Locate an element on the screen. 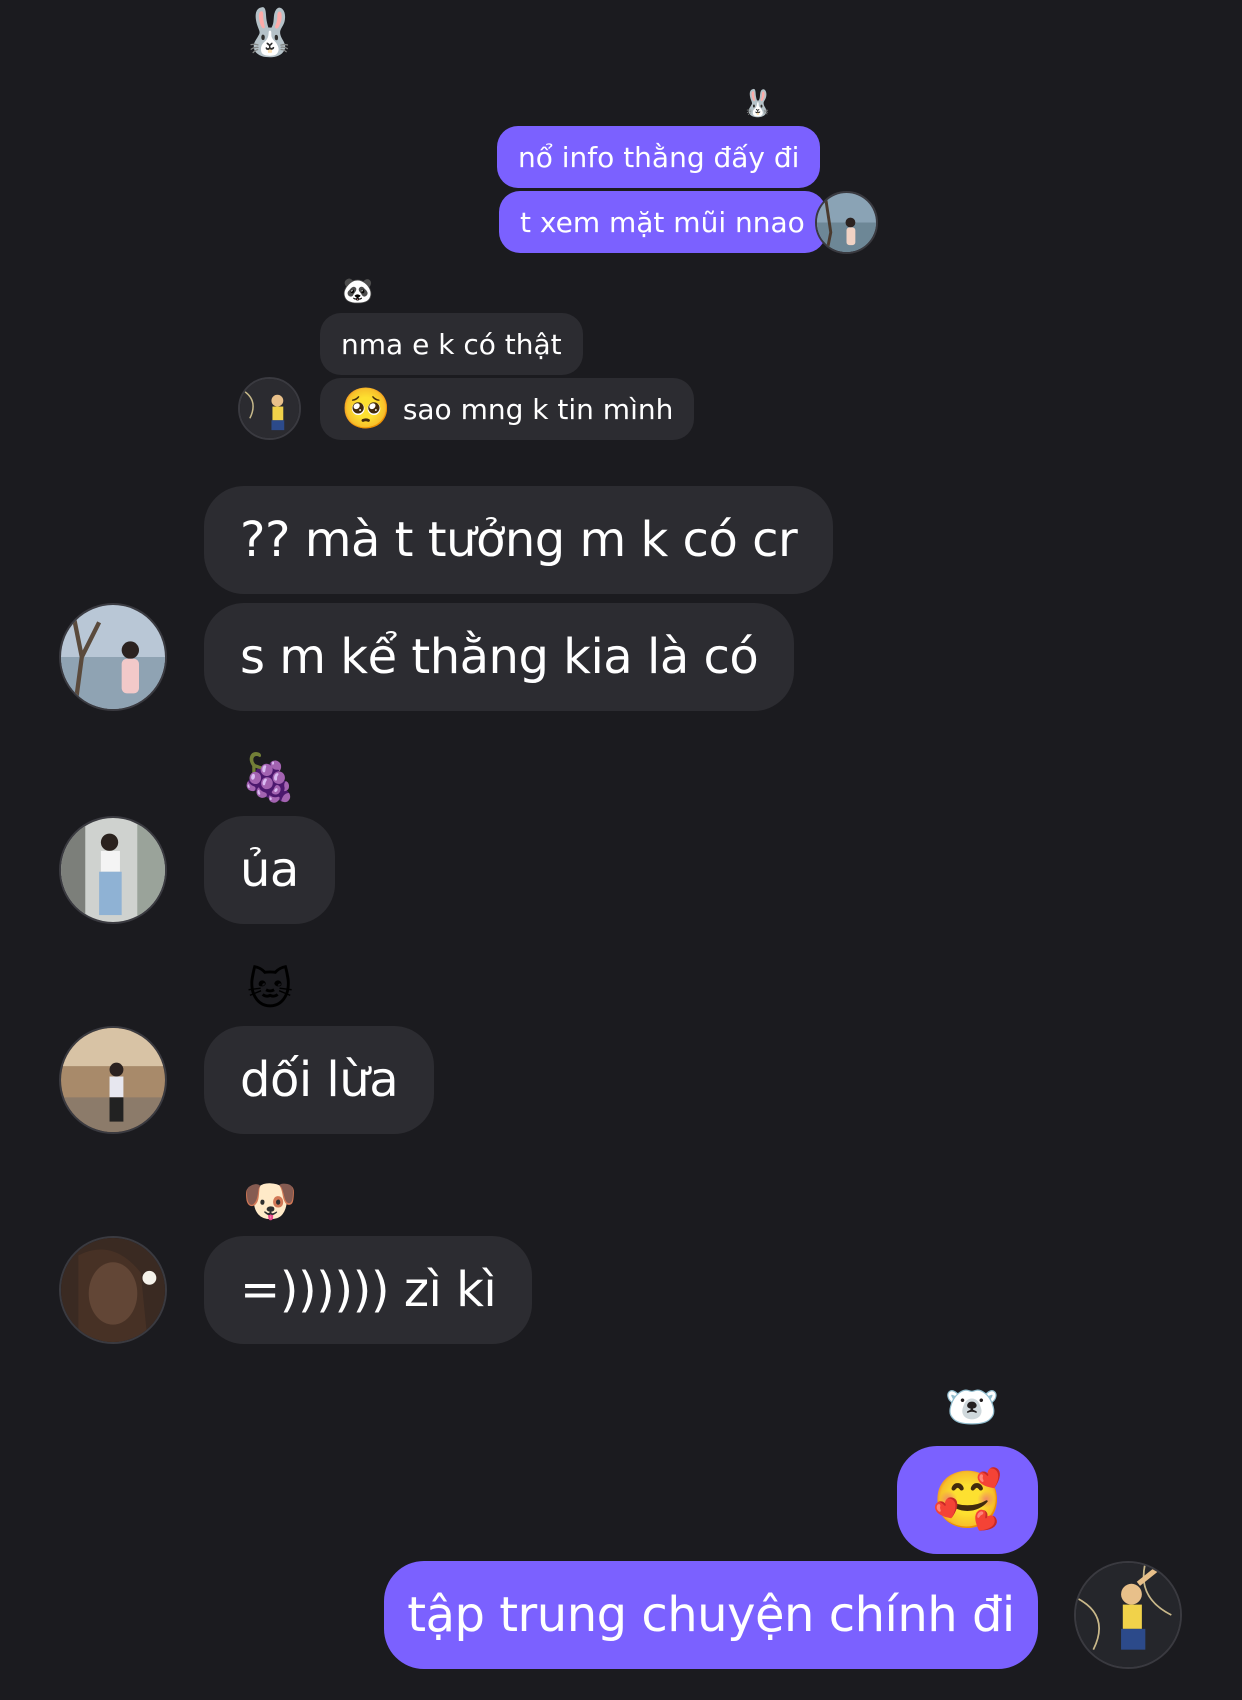 The height and width of the screenshot is (1700, 1242). message-text: s m kể thằng kia là có is located at coordinates (499, 657).